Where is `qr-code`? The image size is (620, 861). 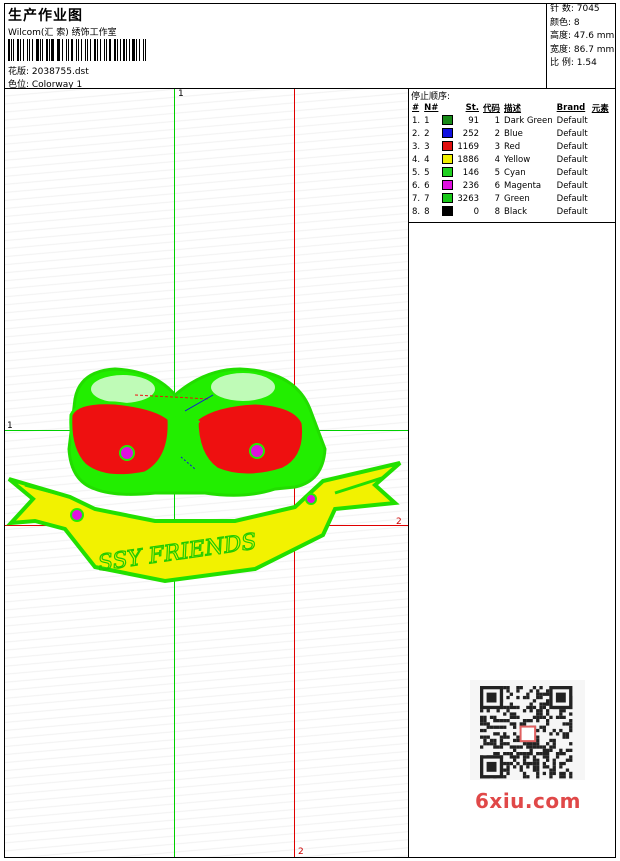
qr-code is located at coordinates (527, 730).